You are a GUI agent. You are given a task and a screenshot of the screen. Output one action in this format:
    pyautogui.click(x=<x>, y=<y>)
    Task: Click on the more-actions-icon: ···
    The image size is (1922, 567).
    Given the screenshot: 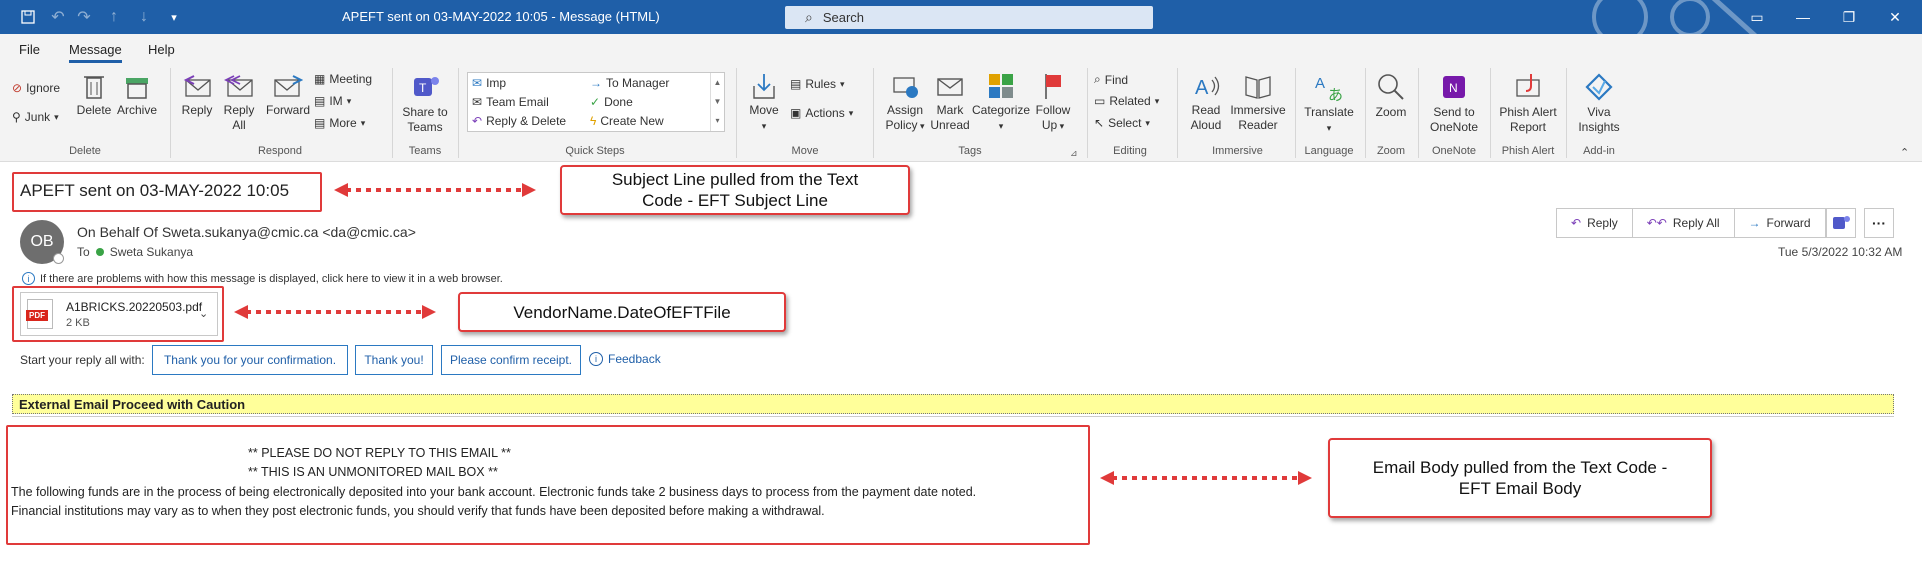 What is the action you would take?
    pyautogui.click(x=1879, y=223)
    